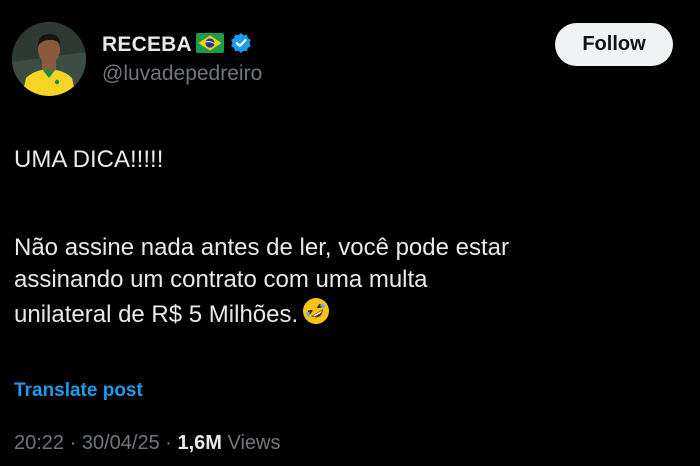  I want to click on post-meta: 20:22 · 30/04/25 · 1,6M Views, so click(147, 443).